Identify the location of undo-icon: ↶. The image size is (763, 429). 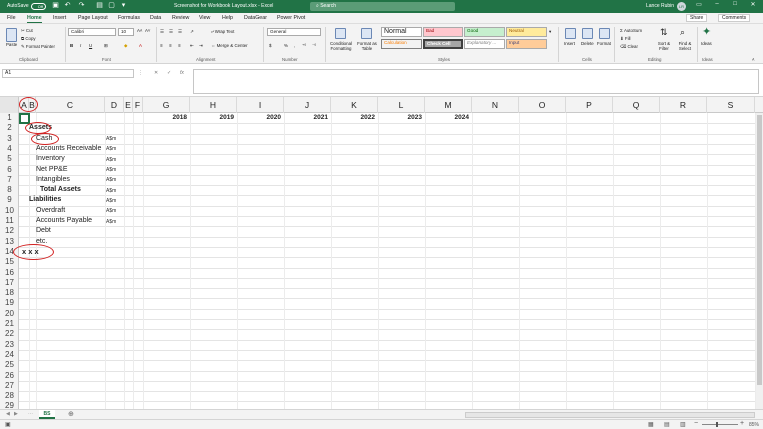
(67, 6).